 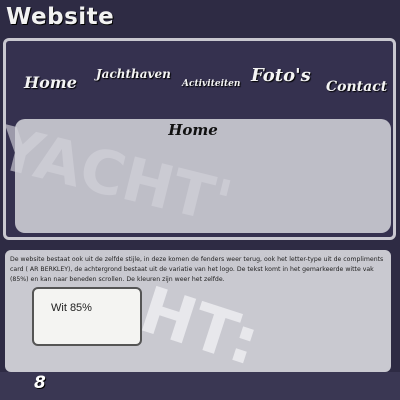 I want to click on page-number: 8, so click(x=40, y=383).